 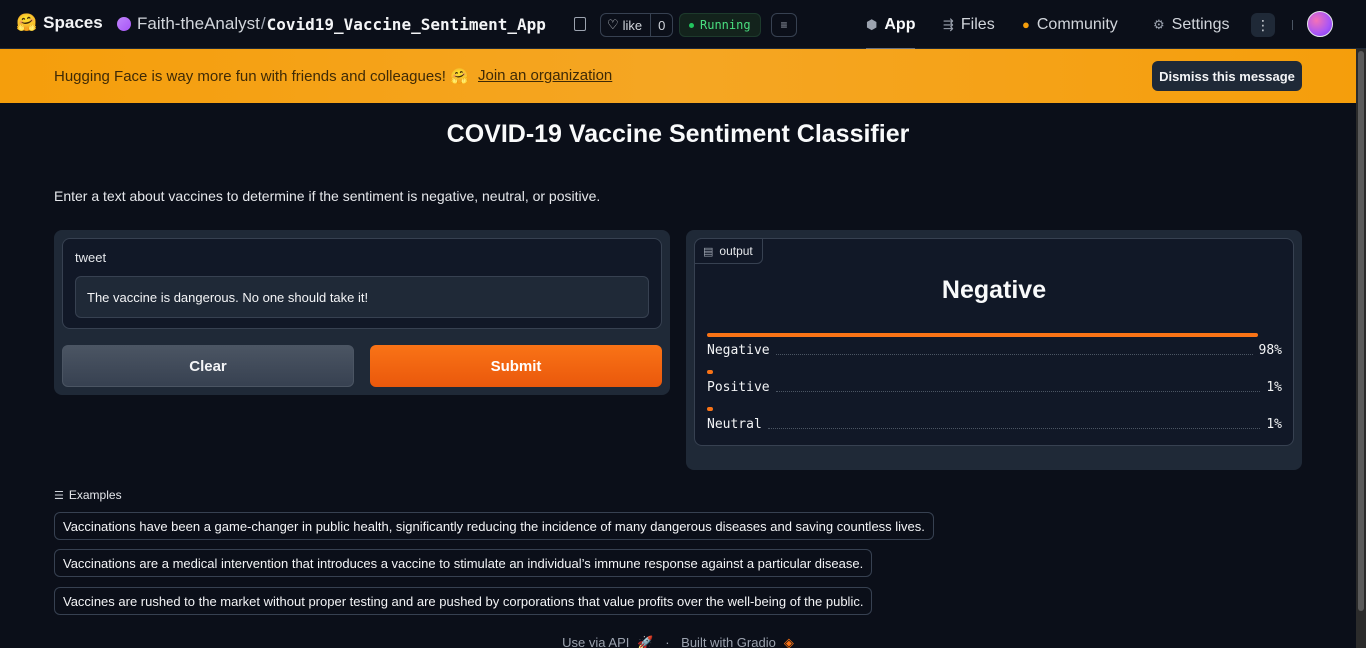 I want to click on page-scrollbar, so click(x=1361, y=348).